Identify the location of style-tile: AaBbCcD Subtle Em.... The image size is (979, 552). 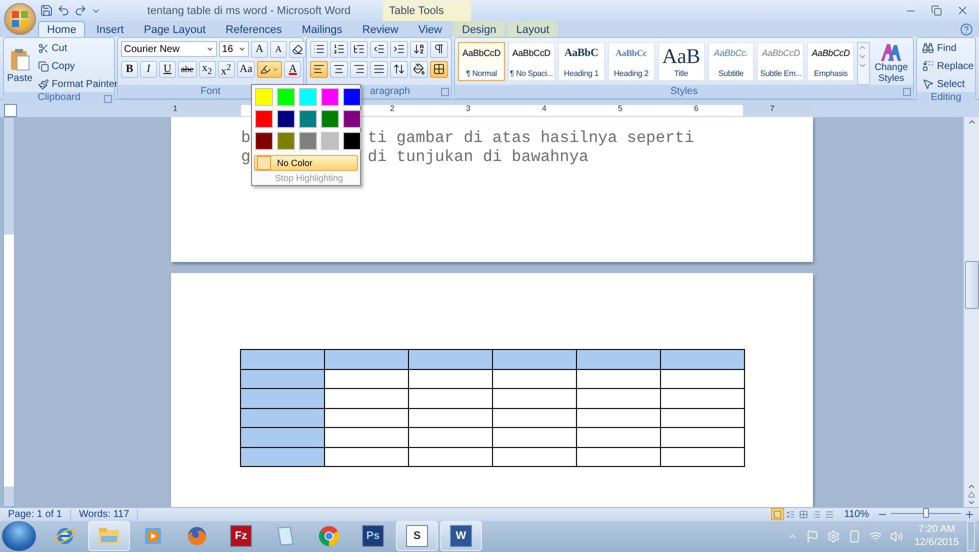
(780, 62).